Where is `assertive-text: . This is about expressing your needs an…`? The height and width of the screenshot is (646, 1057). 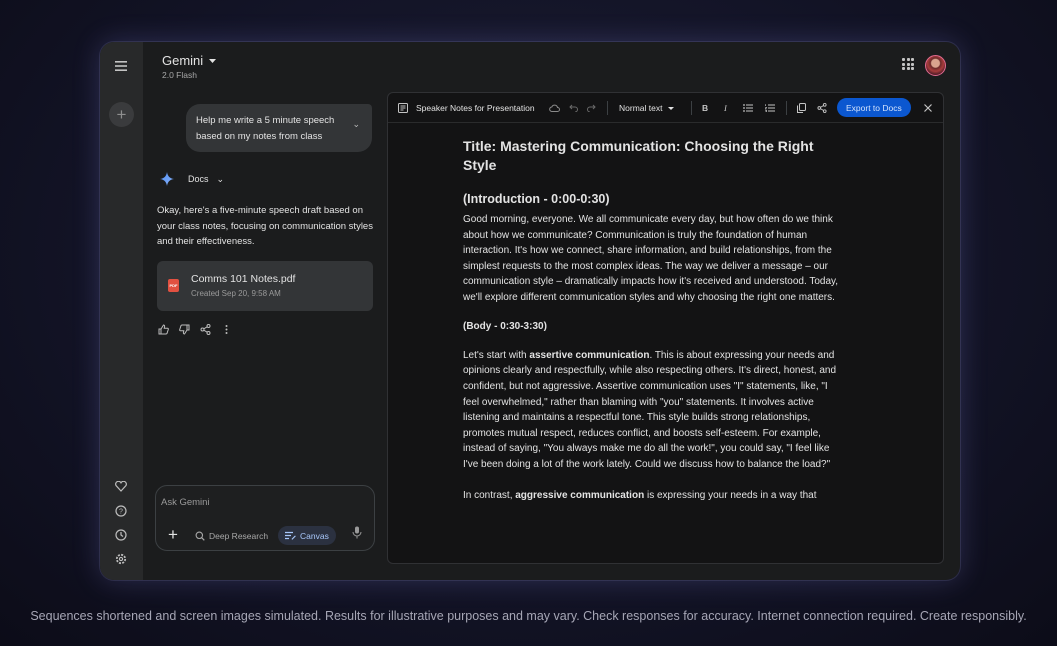
assertive-text: . This is about expressing your needs an… is located at coordinates (650, 409).